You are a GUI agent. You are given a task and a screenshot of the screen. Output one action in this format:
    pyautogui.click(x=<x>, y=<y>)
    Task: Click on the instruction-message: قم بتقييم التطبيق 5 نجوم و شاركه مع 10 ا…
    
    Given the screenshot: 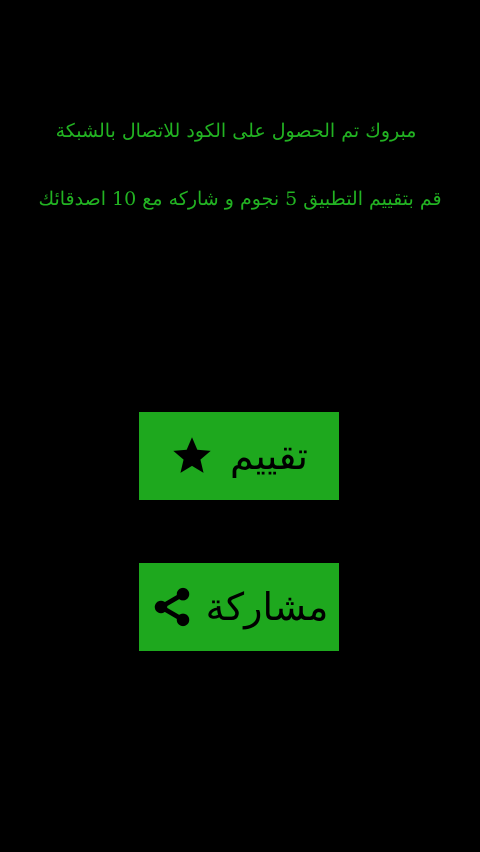 What is the action you would take?
    pyautogui.click(x=240, y=199)
    